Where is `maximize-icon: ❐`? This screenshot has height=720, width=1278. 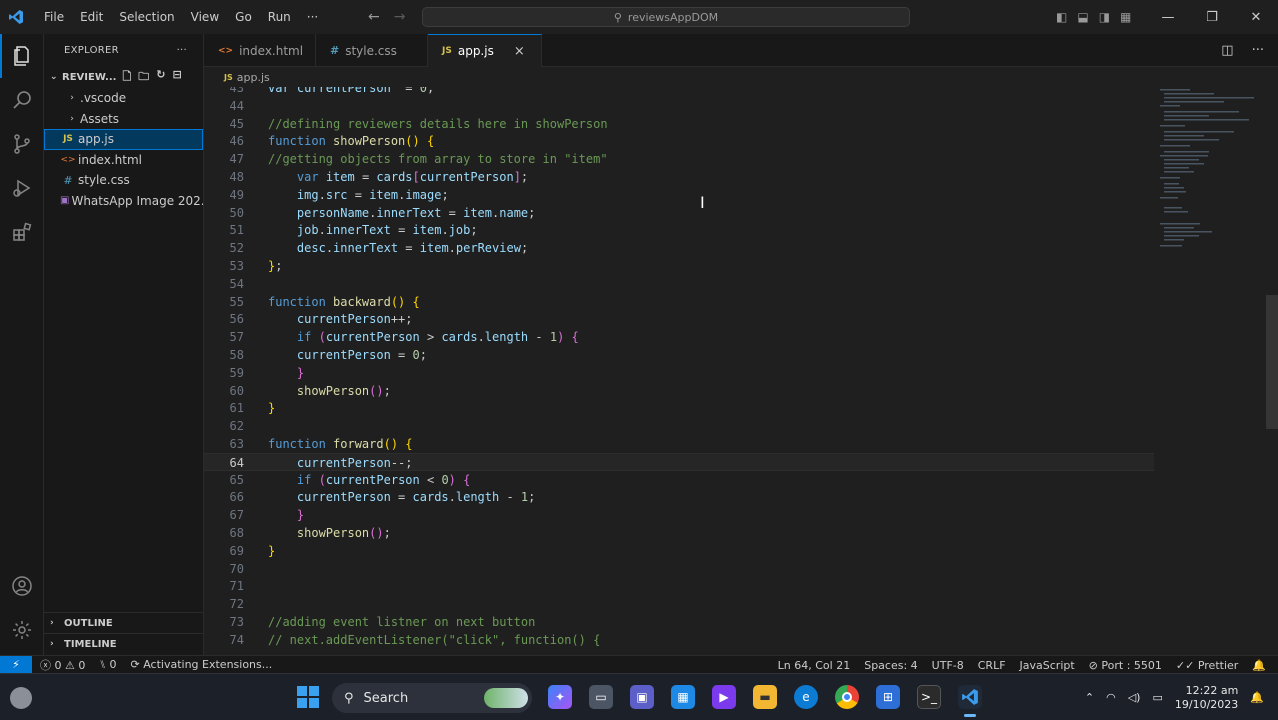
maximize-icon: ❐ is located at coordinates (1212, 17).